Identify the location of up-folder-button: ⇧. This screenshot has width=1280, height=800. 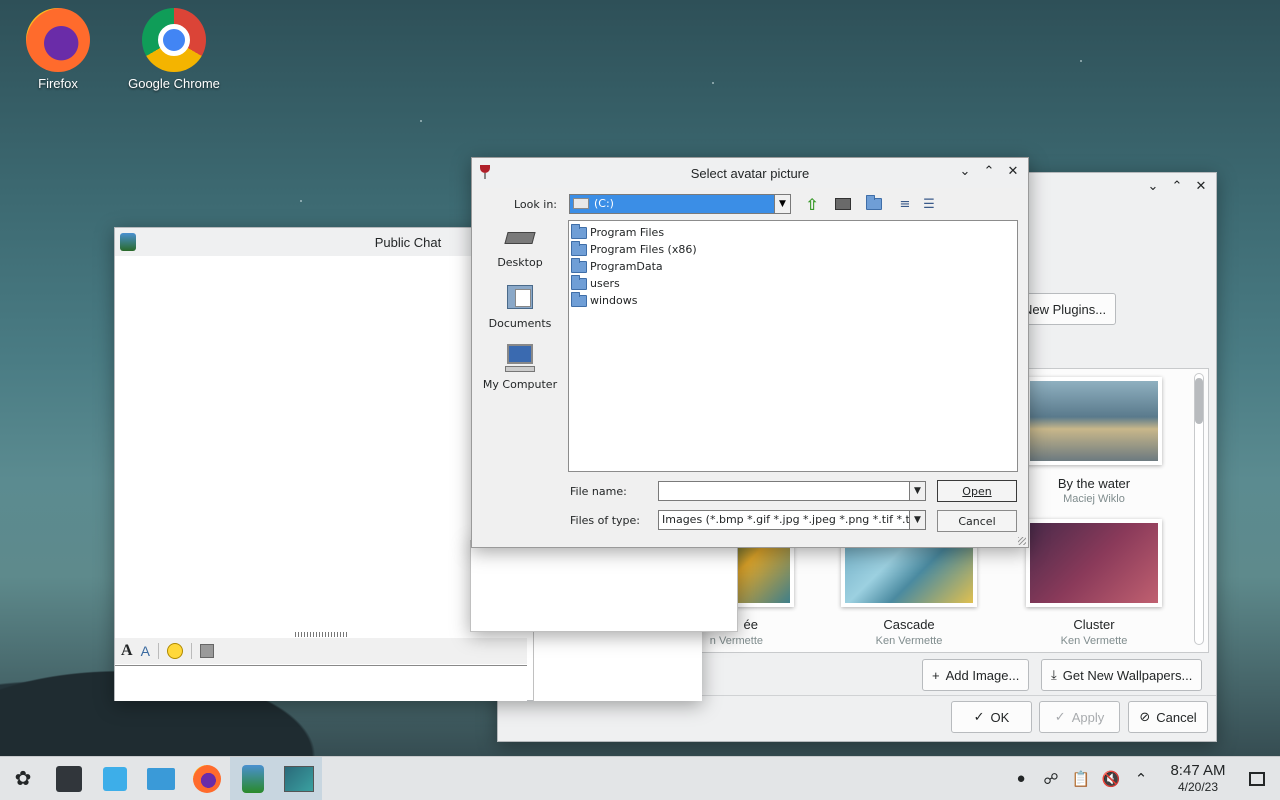
(812, 204).